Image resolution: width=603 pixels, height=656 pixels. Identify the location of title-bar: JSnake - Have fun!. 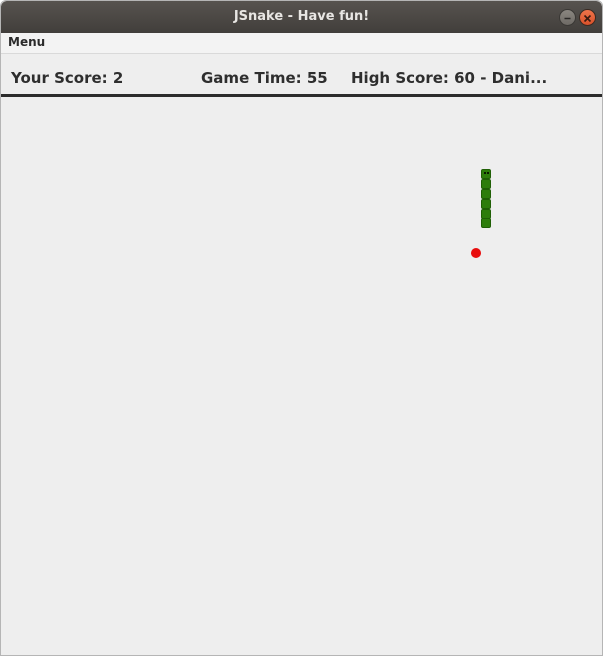
(301, 17).